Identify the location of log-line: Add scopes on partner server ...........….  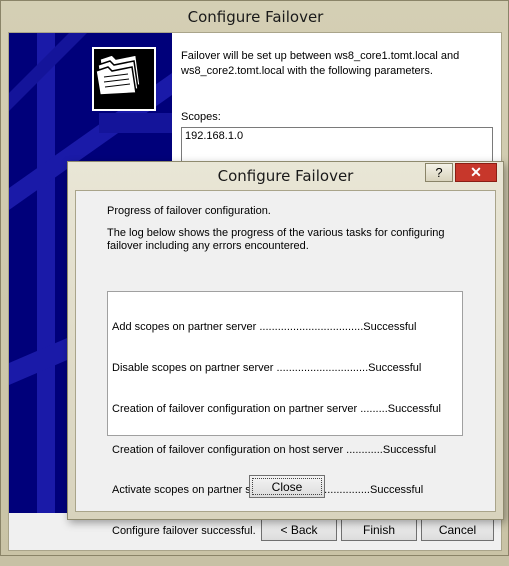
(264, 327).